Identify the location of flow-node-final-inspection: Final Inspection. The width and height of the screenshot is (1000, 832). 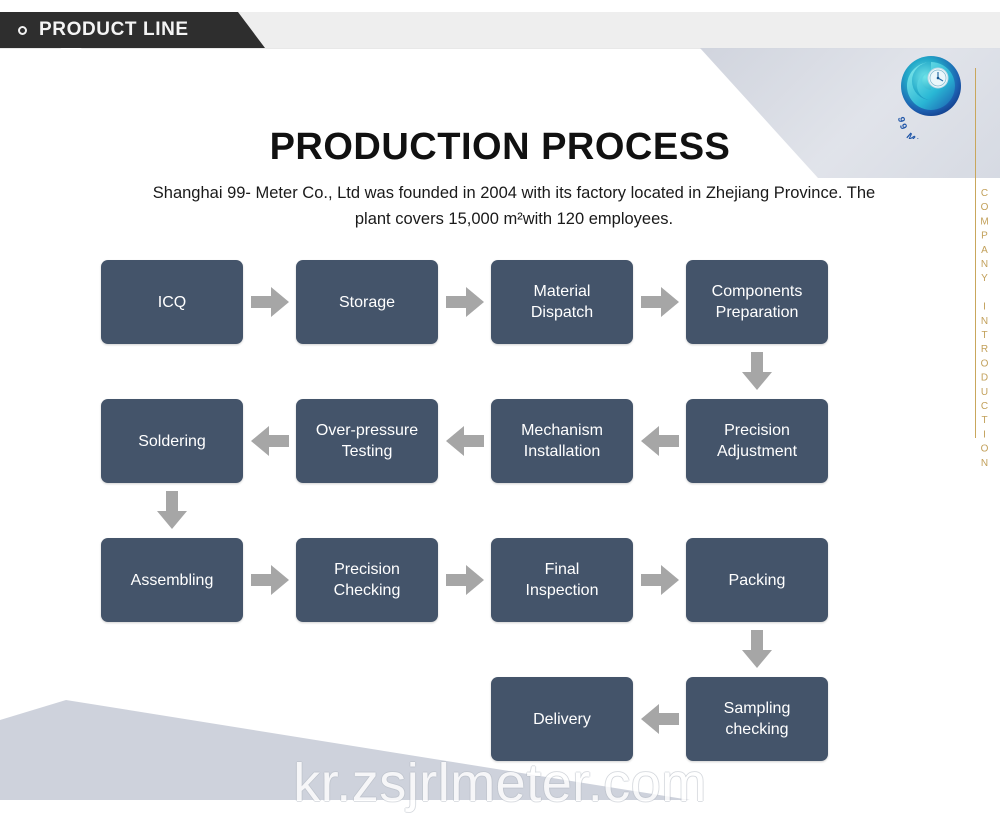
(562, 580).